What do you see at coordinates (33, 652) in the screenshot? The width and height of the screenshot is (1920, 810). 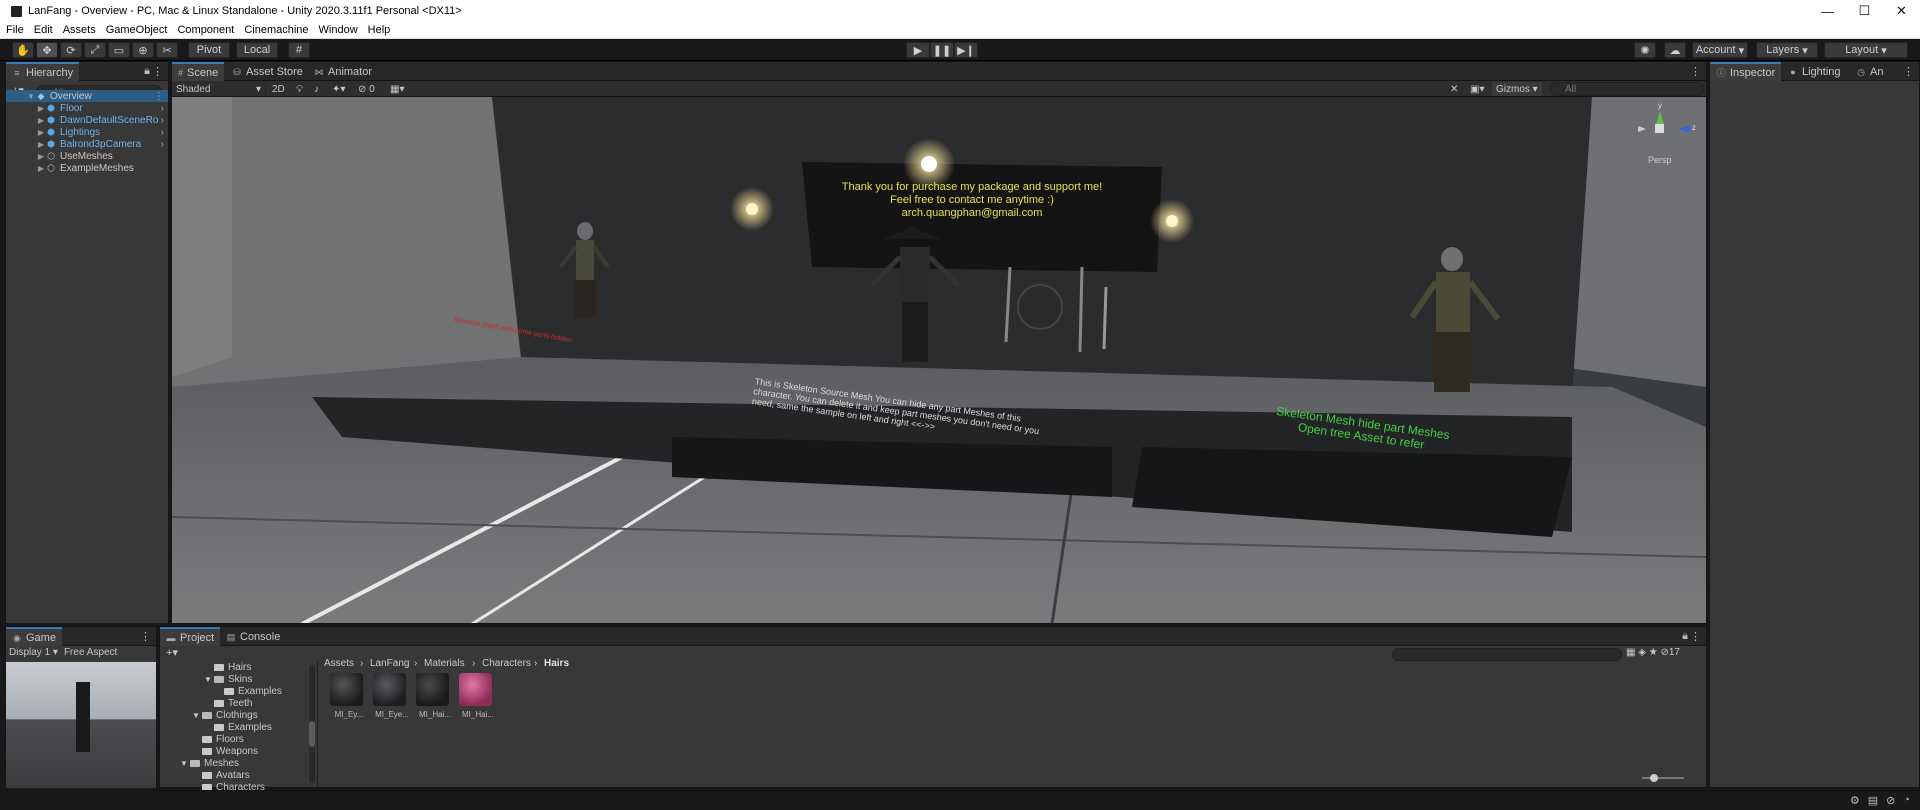 I see `display-dropdown: Display 1 ▾` at bounding box center [33, 652].